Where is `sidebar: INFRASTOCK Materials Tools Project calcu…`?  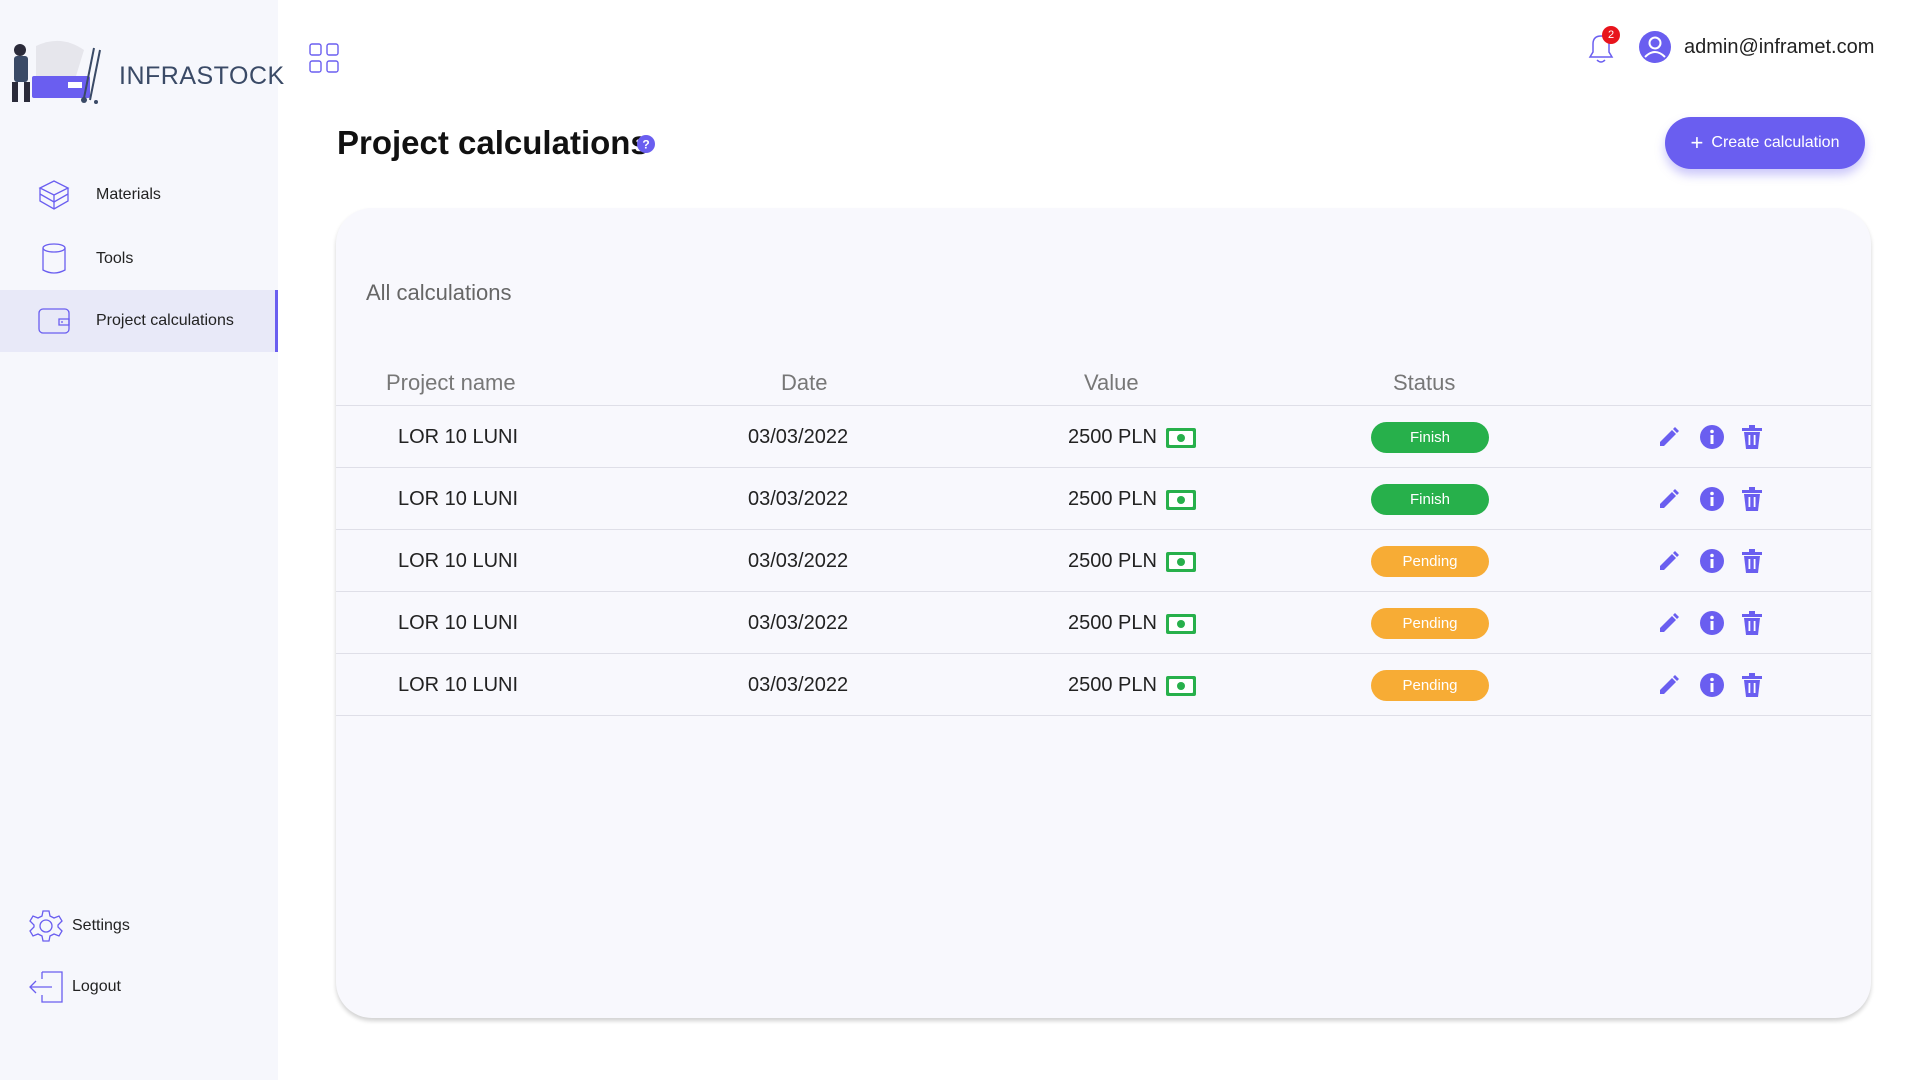
sidebar: INFRASTOCK Materials Tools Project calcu… is located at coordinates (142, 540).